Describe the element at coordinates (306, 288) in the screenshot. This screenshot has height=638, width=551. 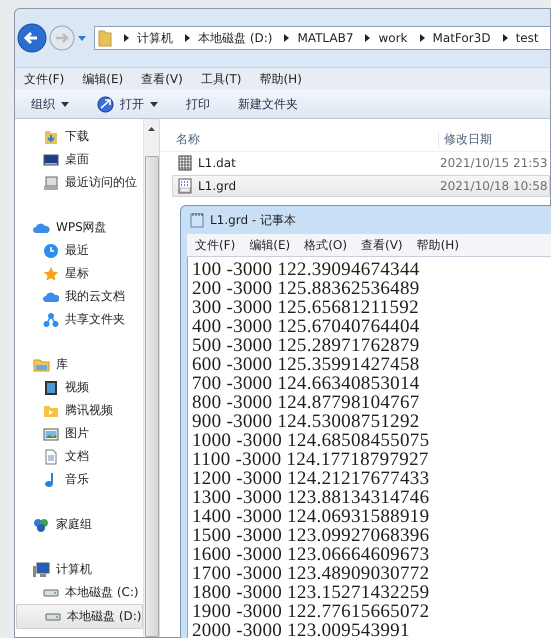
I see `text-line: 200 -3000 125.88362536489` at that location.